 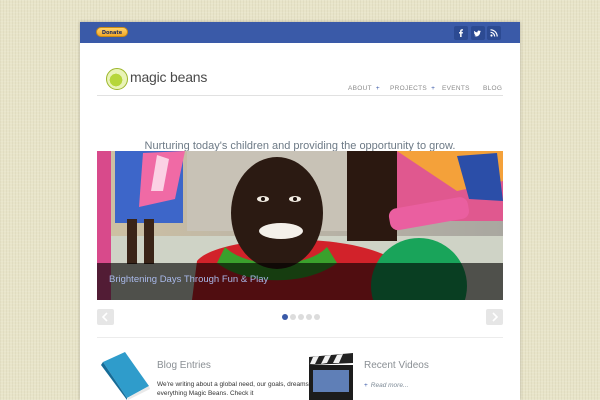 What do you see at coordinates (112, 32) in the screenshot?
I see `donate-button: Donate` at bounding box center [112, 32].